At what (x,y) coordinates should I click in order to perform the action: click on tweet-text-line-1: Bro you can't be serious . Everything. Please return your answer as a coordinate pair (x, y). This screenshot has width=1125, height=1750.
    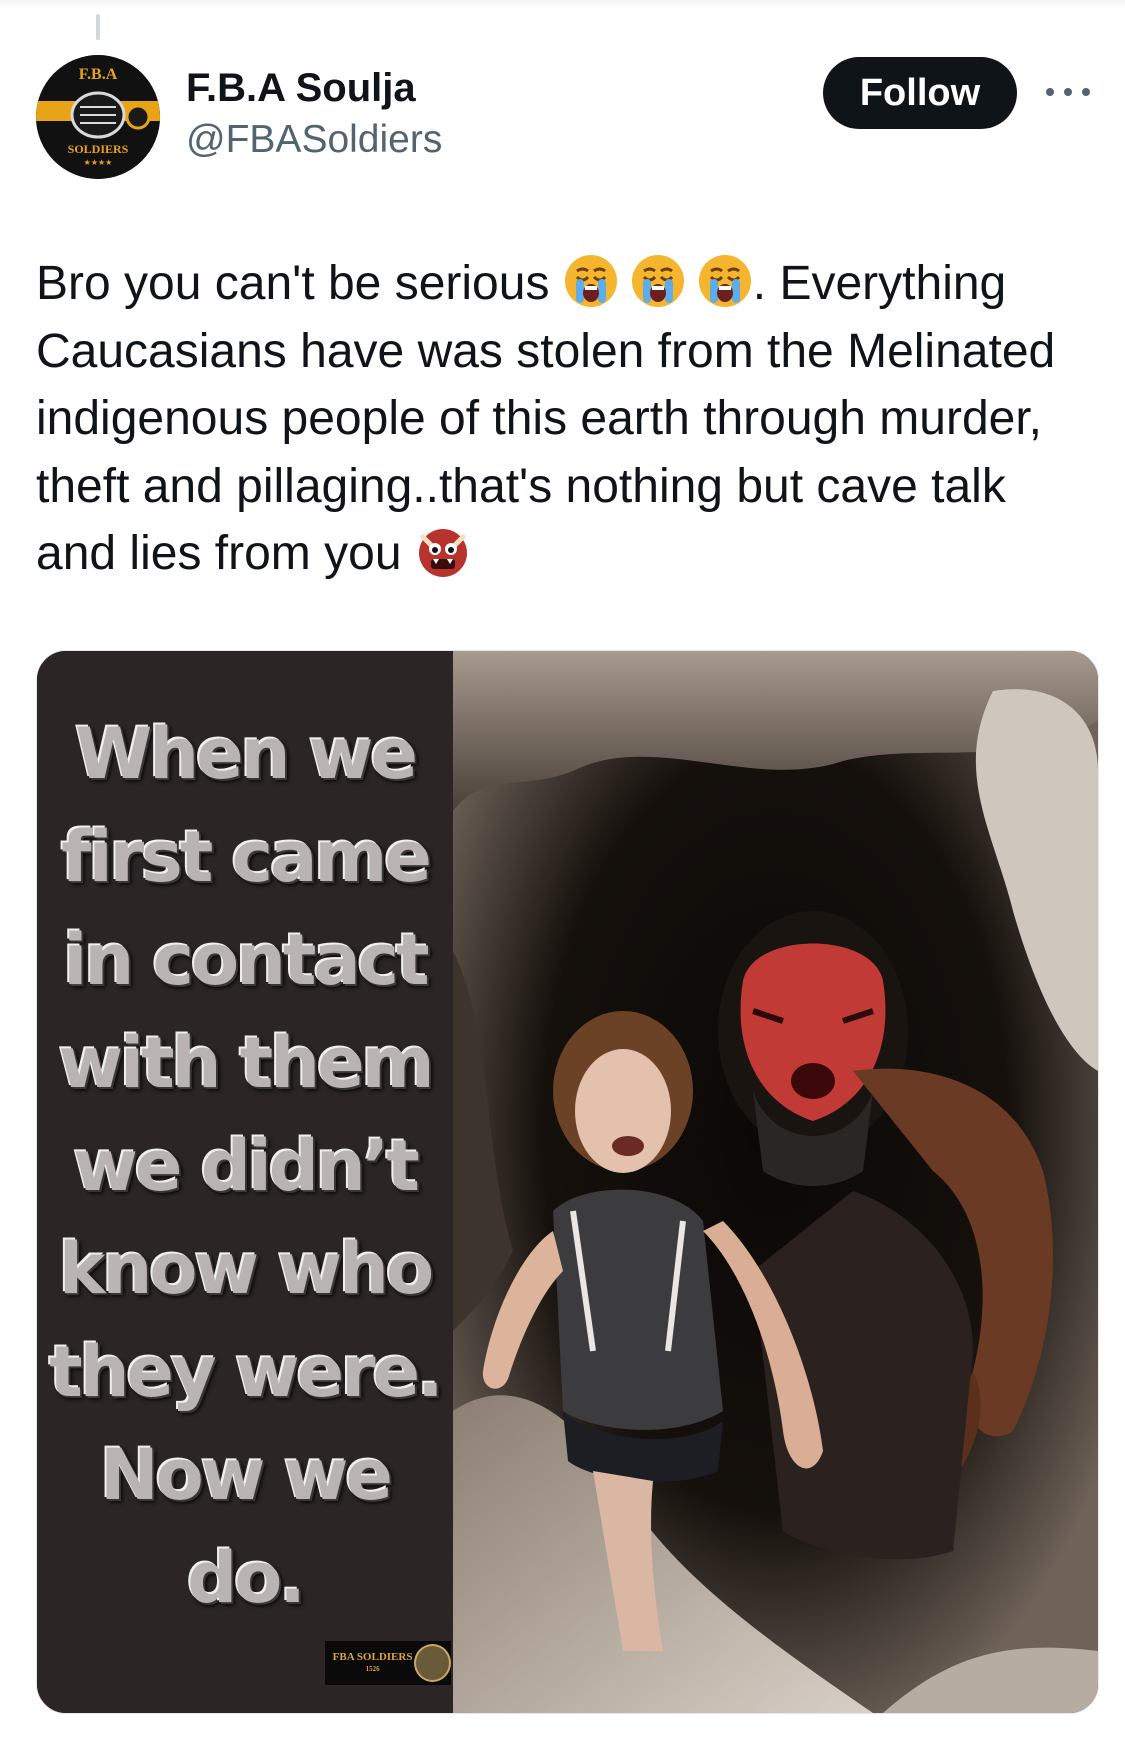
    Looking at the image, I should click on (561, 284).